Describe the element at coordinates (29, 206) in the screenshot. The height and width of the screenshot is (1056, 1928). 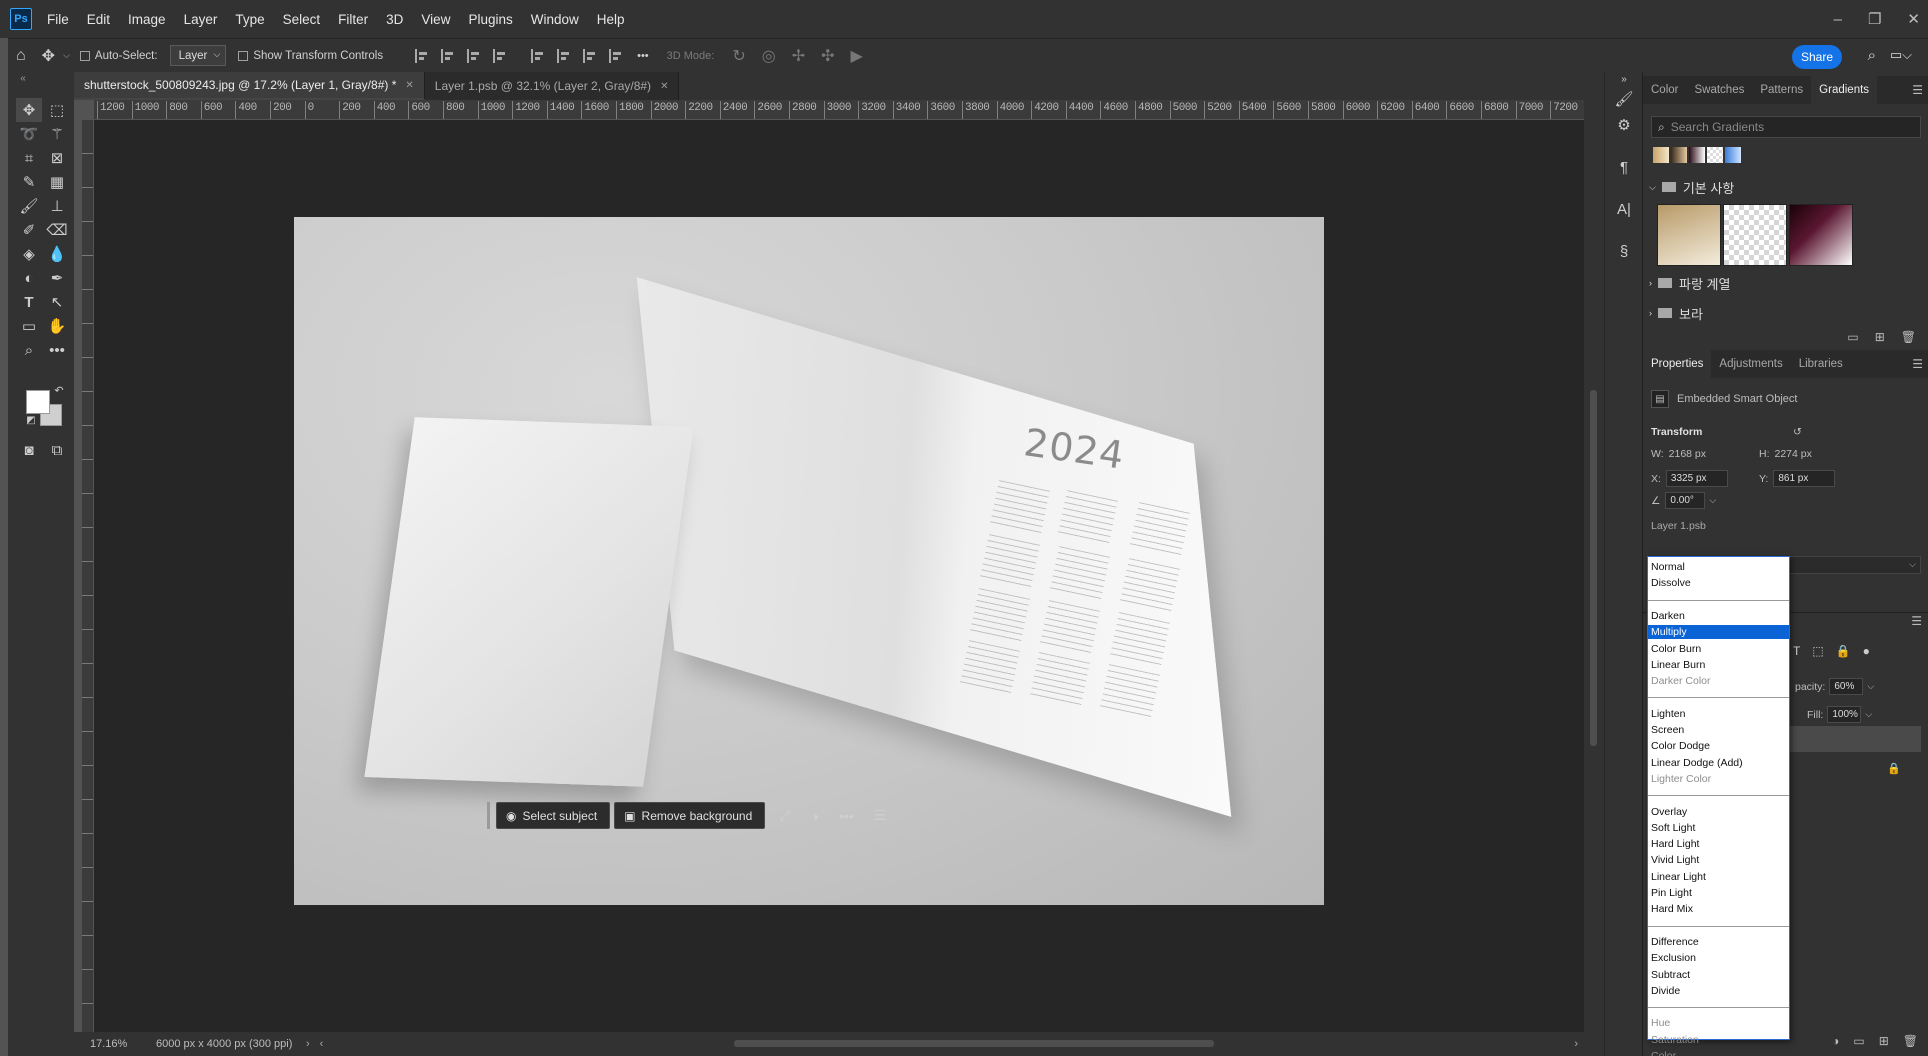
I see `brush-tool-icon: 🖌` at that location.